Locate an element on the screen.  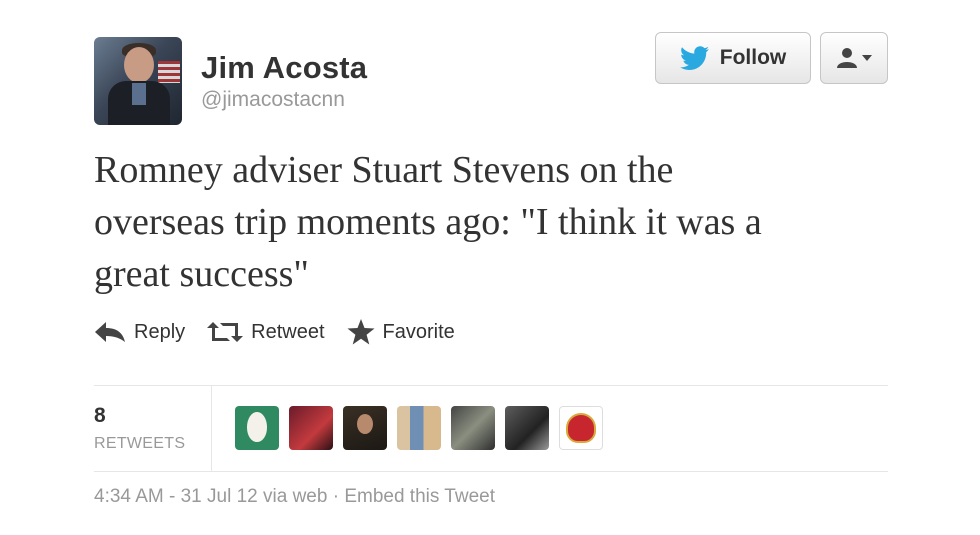
author-avatar is located at coordinates (138, 81).